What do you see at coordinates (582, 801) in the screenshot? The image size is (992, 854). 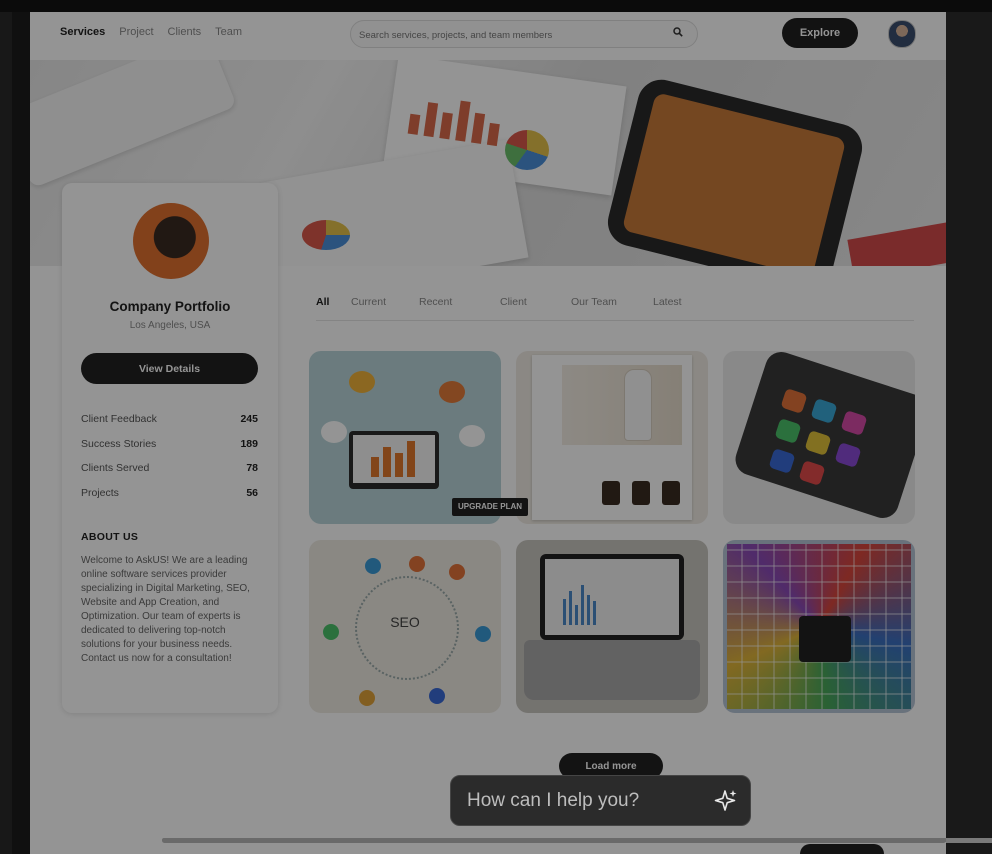 I see `assistant-input` at bounding box center [582, 801].